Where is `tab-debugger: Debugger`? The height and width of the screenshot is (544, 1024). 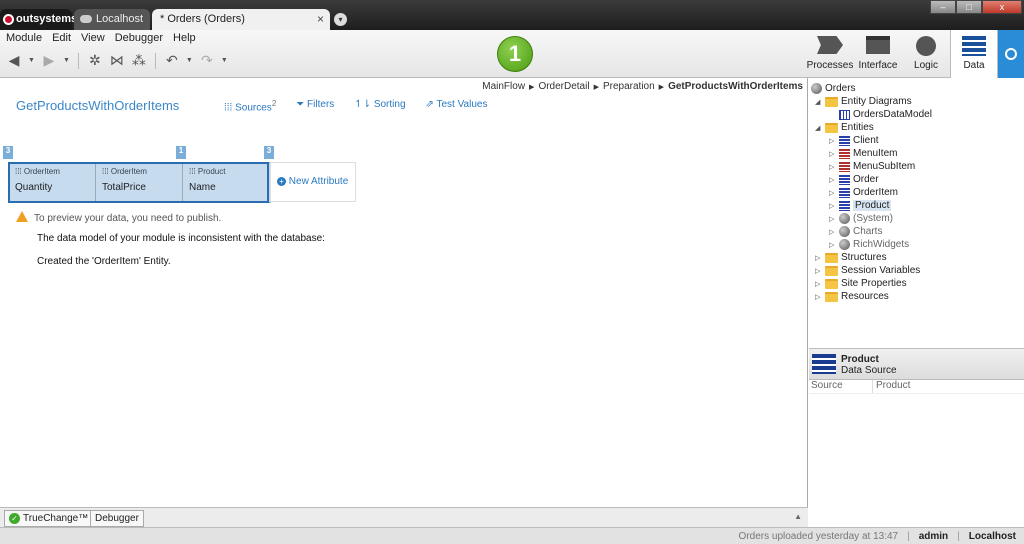
tab-debugger: Debugger is located at coordinates (117, 518).